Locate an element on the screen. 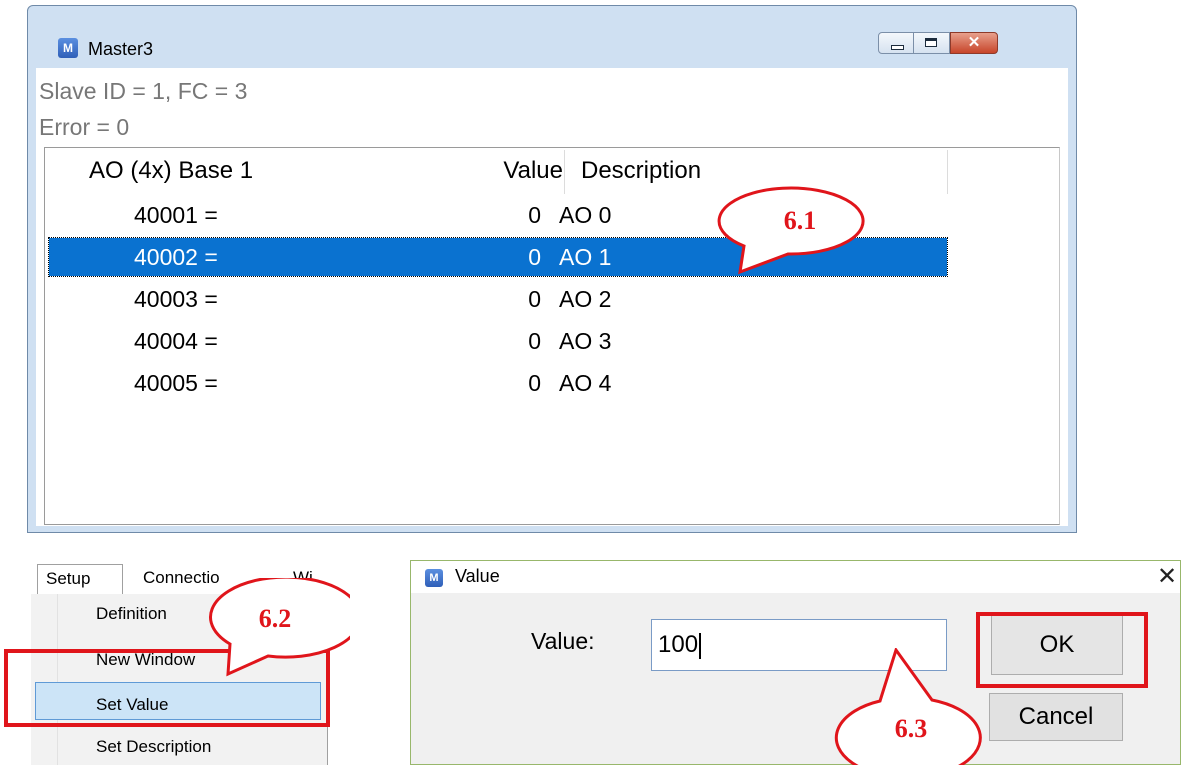  callout-6-3: 6.3 is located at coordinates (906, 706).